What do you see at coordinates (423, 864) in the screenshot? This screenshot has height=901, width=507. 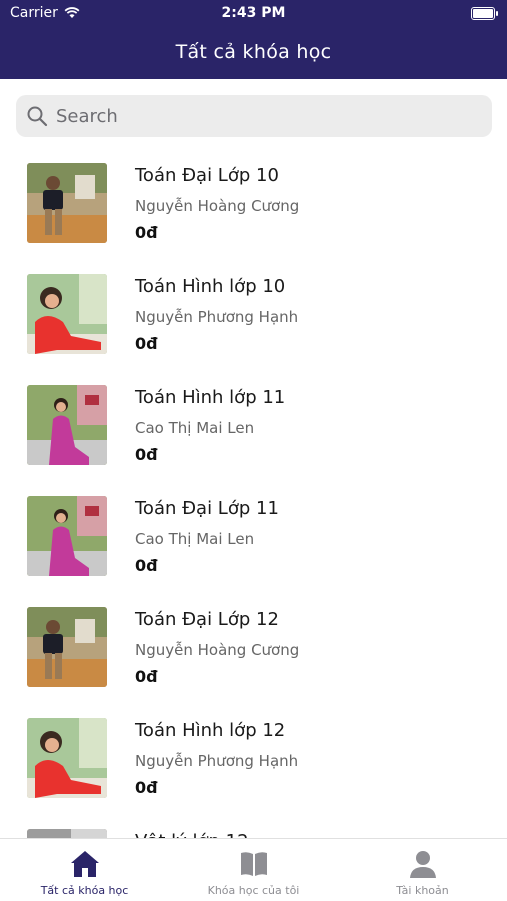 I see `person-icon` at bounding box center [423, 864].